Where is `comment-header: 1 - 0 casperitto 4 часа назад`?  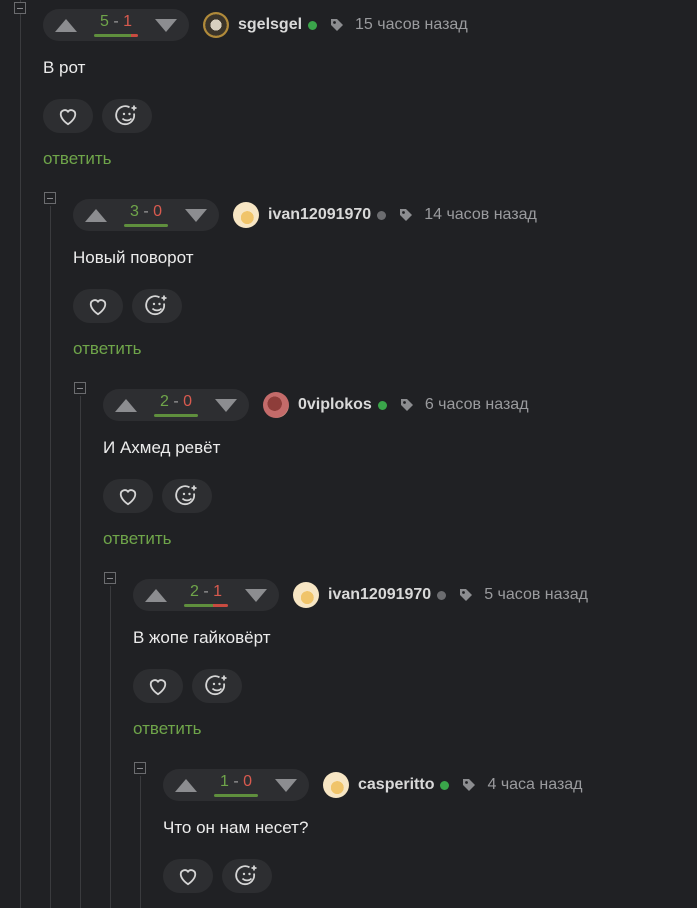 comment-header: 1 - 0 casperitto 4 часа назад is located at coordinates (373, 785).